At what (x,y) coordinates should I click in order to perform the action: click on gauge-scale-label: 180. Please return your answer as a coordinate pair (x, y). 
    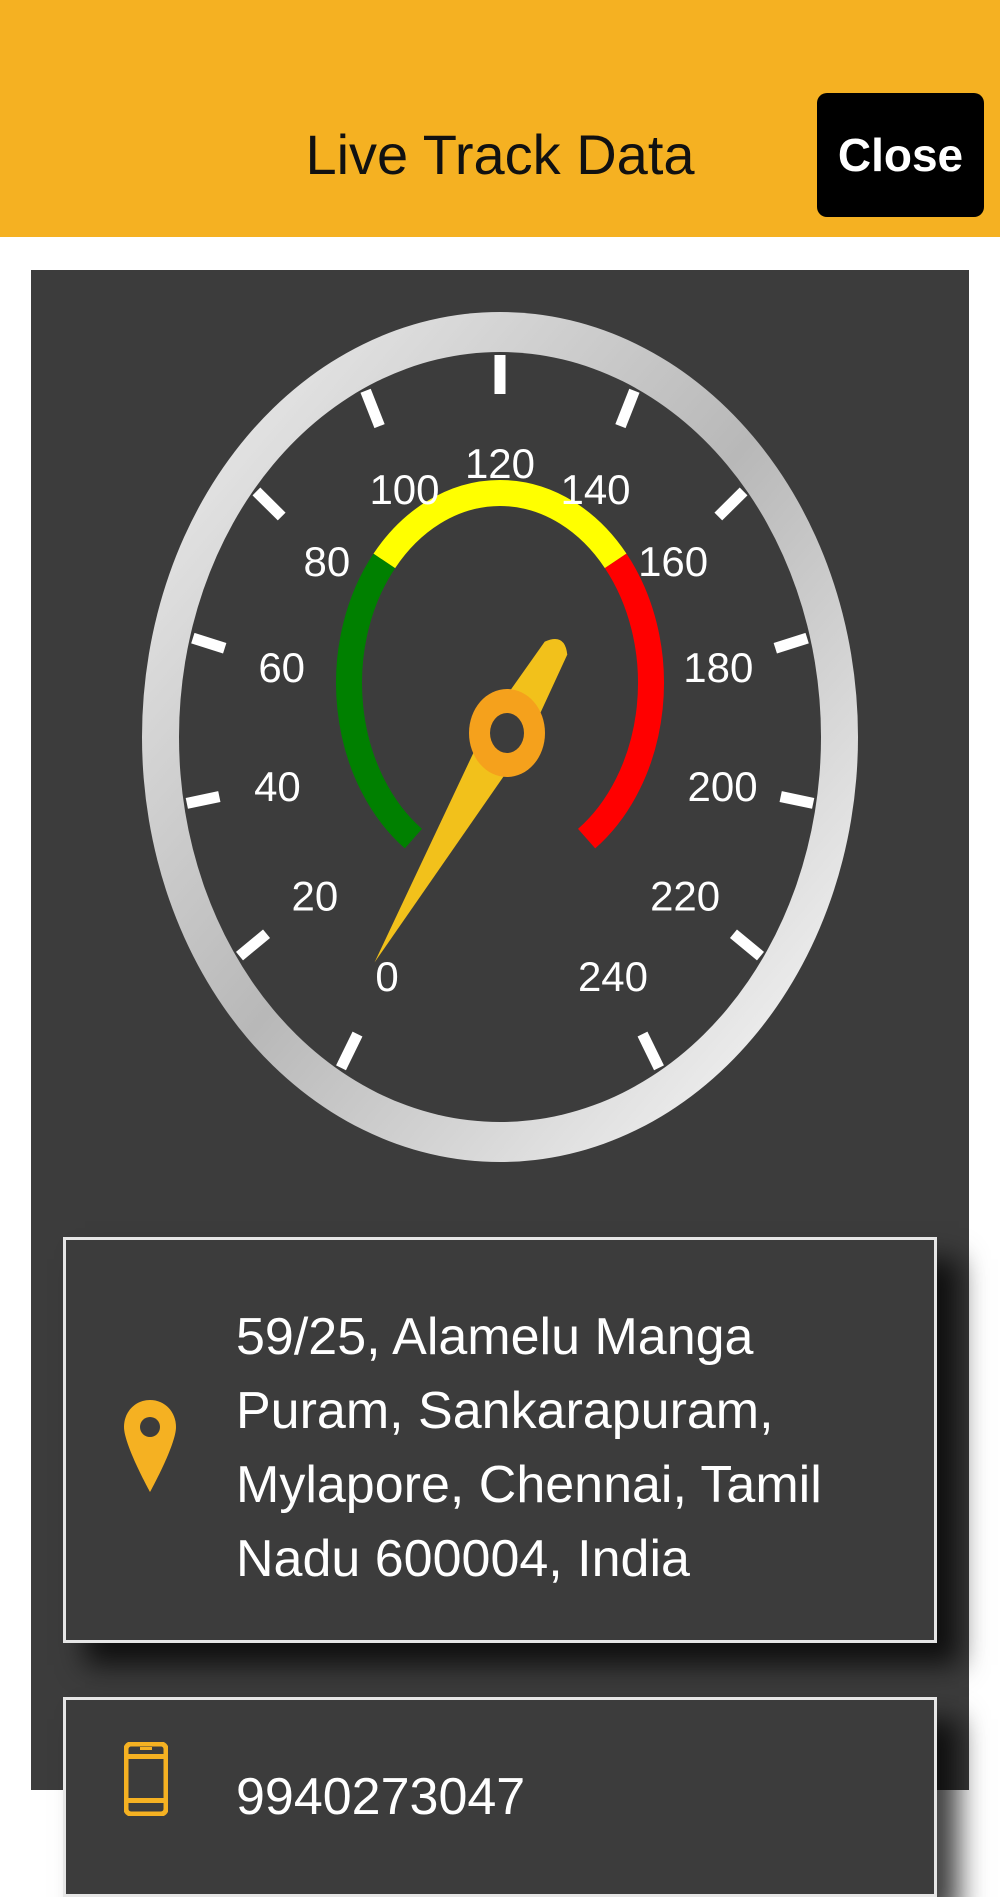
    Looking at the image, I should click on (718, 667).